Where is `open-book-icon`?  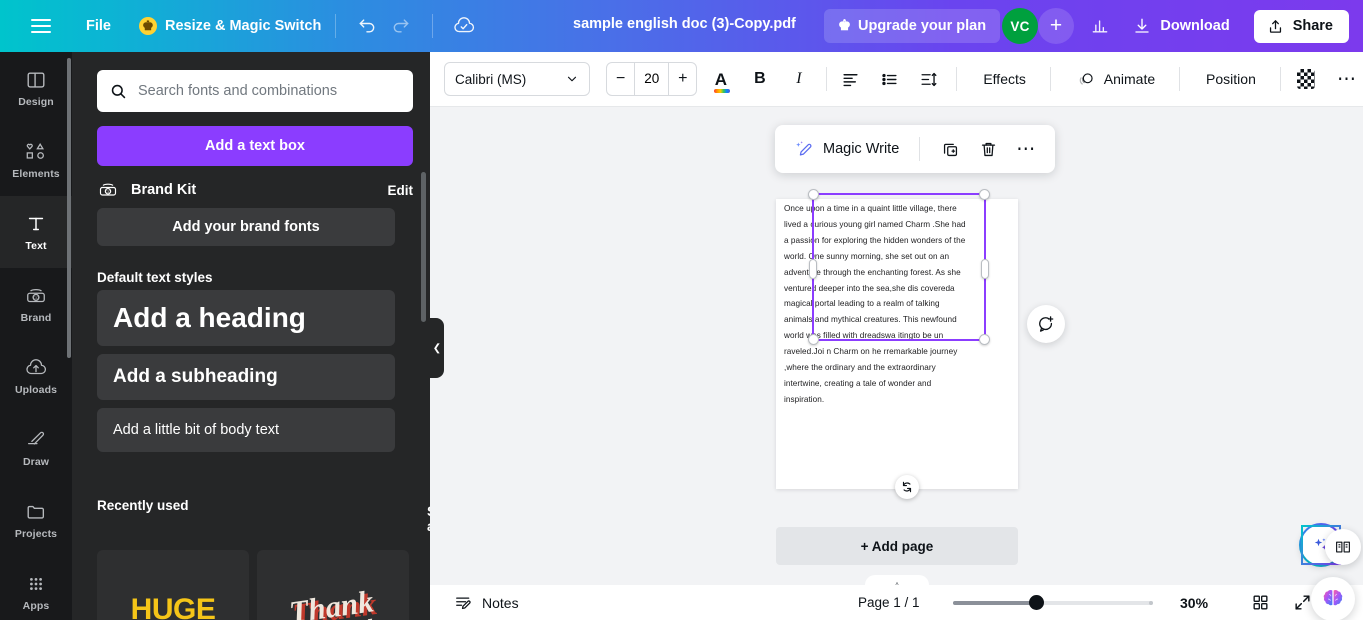 open-book-icon is located at coordinates (1343, 547).